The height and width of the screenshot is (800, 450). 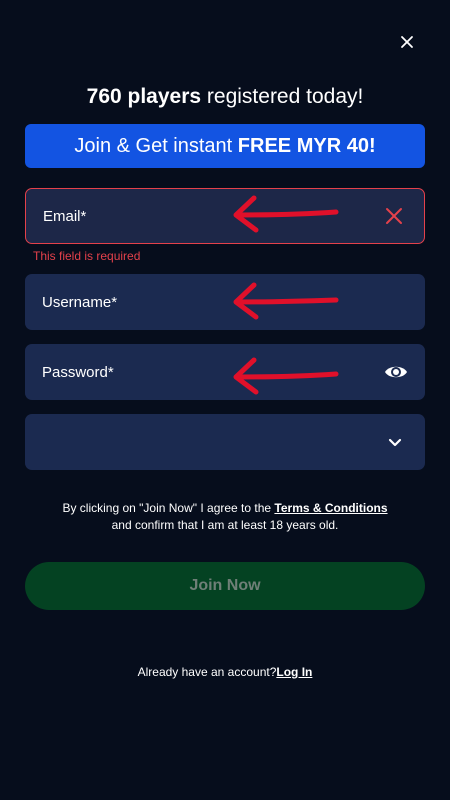 I want to click on clear-x-icon, so click(x=394, y=216).